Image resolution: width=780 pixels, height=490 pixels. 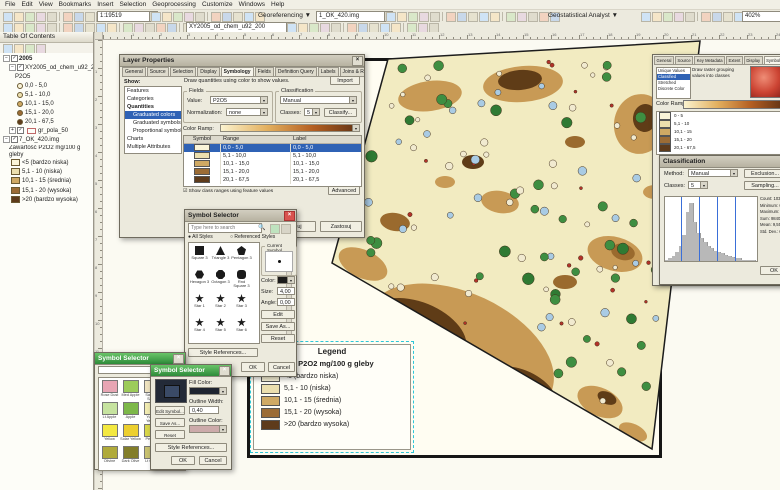 I want to click on toc-item: 20,1 - 67,5, so click(x=46, y=122).